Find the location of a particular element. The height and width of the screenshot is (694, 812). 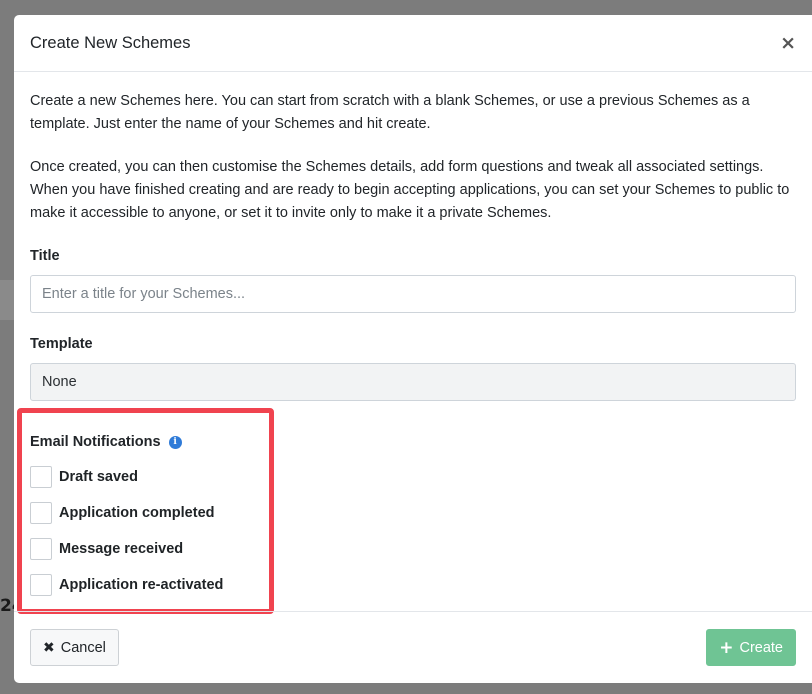

backdrop-row is located at coordinates (7, 300).